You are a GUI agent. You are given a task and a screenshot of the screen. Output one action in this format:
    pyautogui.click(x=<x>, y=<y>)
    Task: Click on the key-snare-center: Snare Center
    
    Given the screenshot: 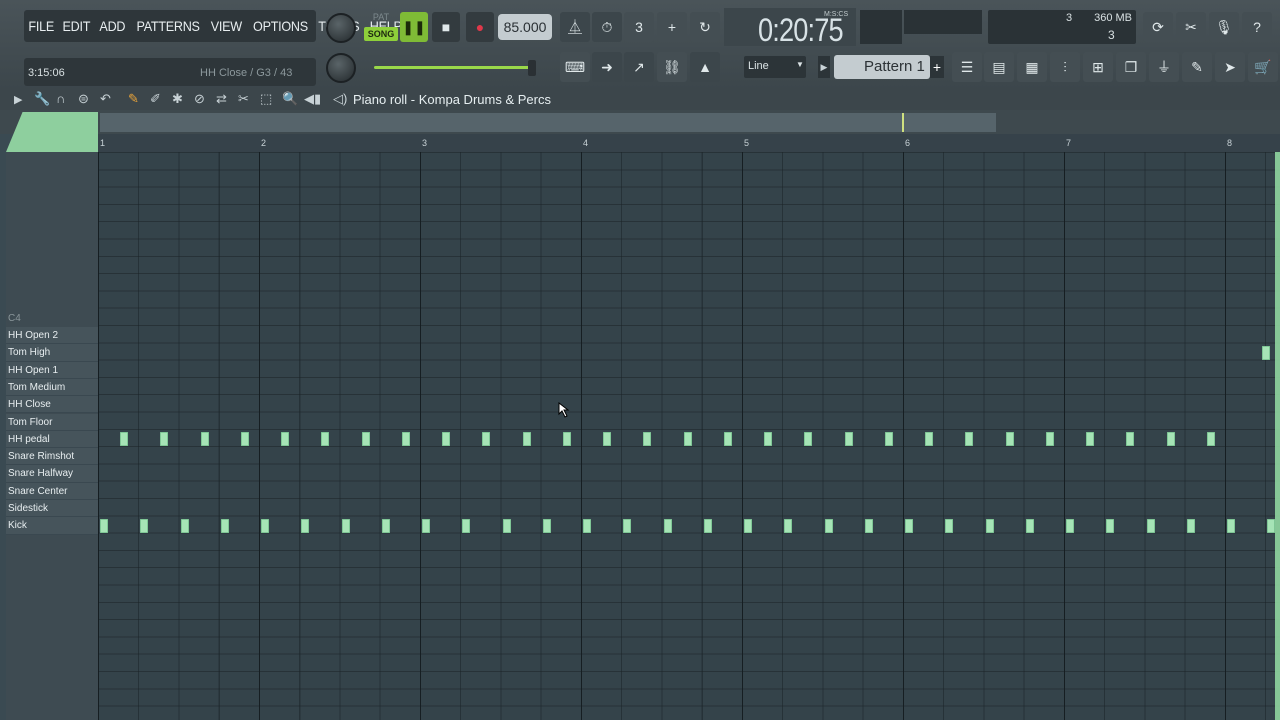 What is the action you would take?
    pyautogui.click(x=52, y=491)
    